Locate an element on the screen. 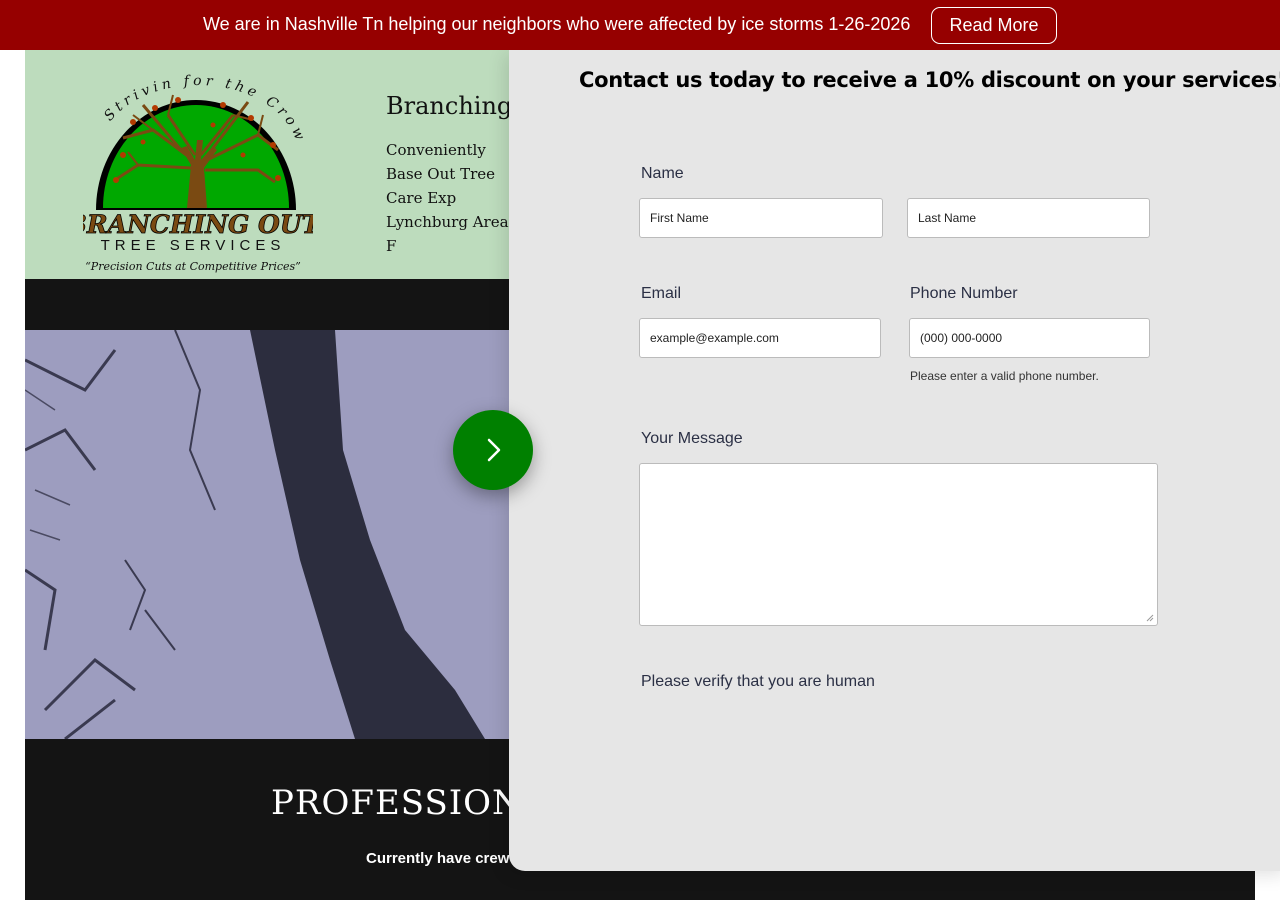 The height and width of the screenshot is (900, 1280). hero-heading: PROFESSIONA is located at coordinates (410, 803).